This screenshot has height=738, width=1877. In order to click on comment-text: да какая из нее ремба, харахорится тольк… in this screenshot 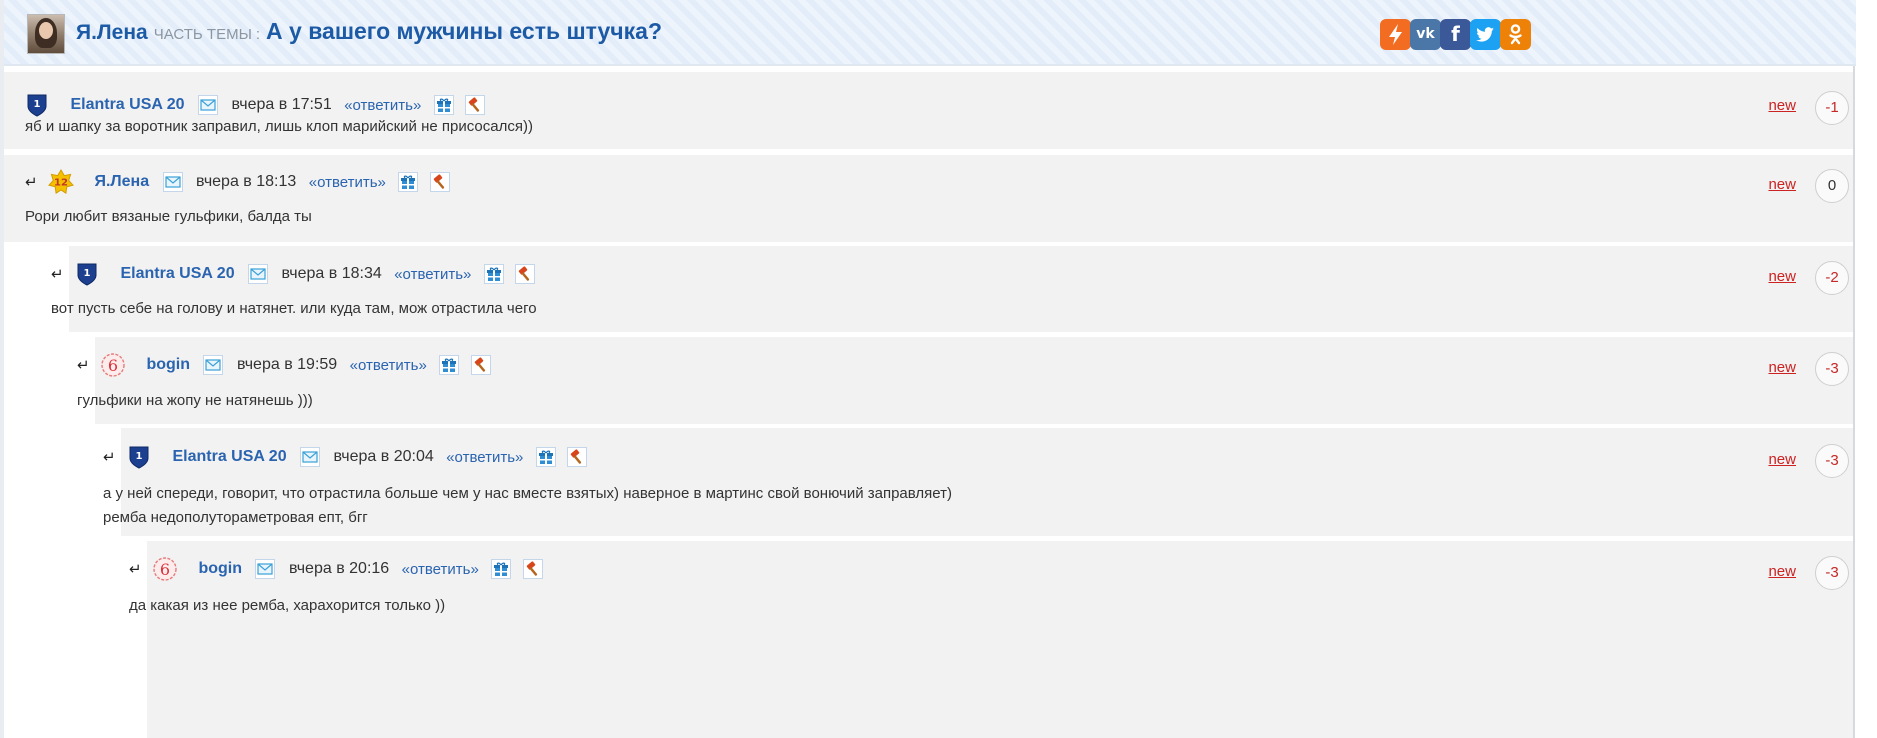, I will do `click(287, 606)`.